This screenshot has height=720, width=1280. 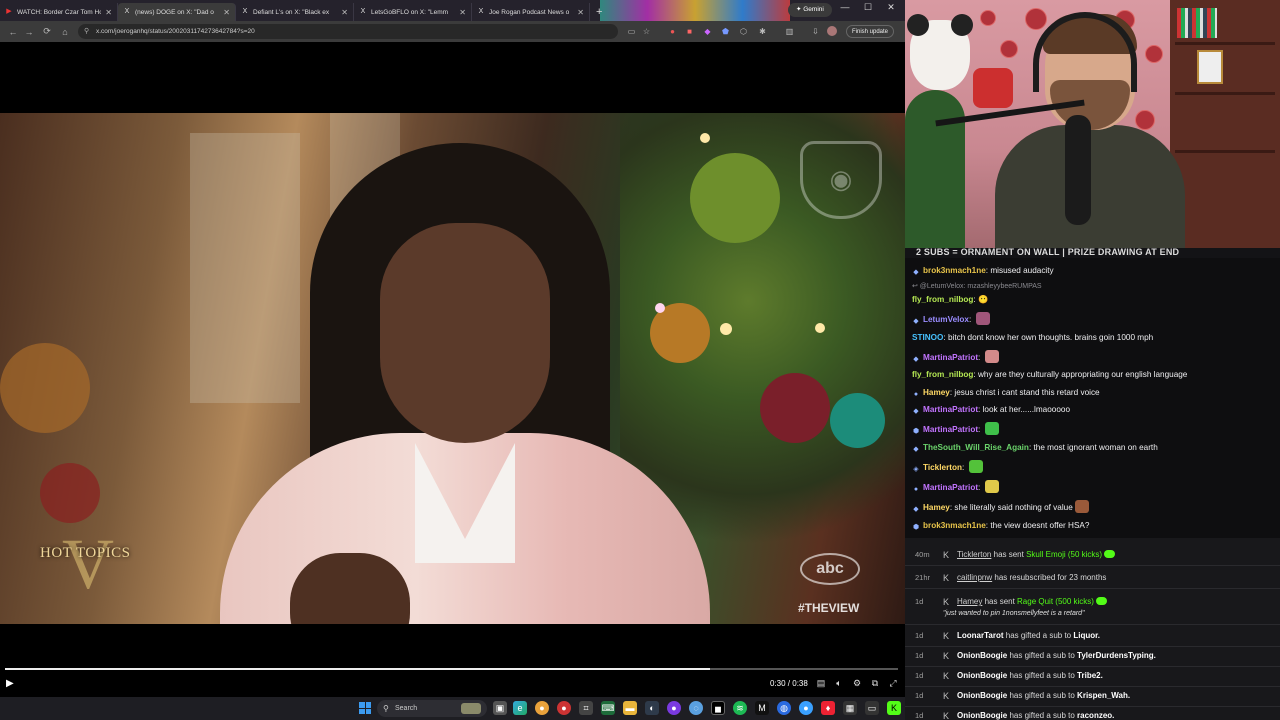 What do you see at coordinates (631, 31) in the screenshot?
I see `cast-icon: ▭` at bounding box center [631, 31].